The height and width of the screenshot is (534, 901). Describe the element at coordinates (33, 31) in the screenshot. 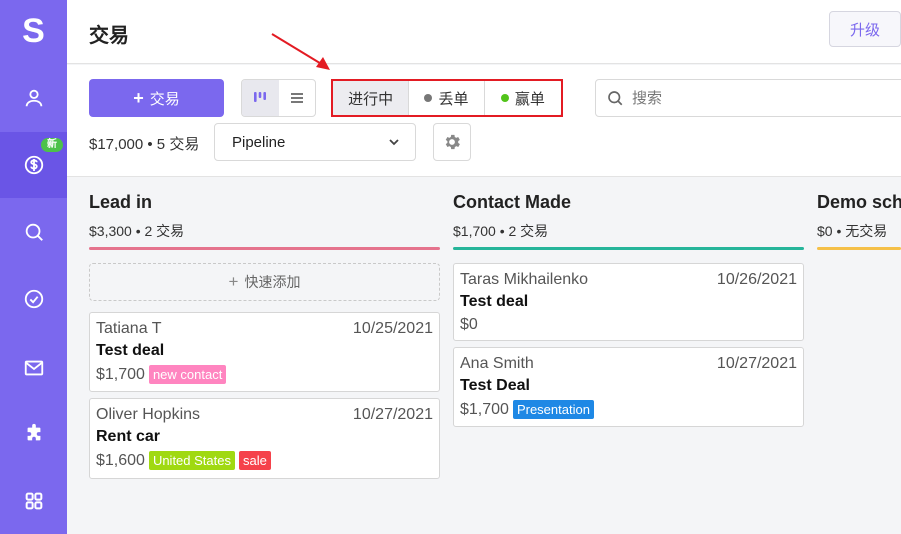

I see `app-logo: S` at that location.